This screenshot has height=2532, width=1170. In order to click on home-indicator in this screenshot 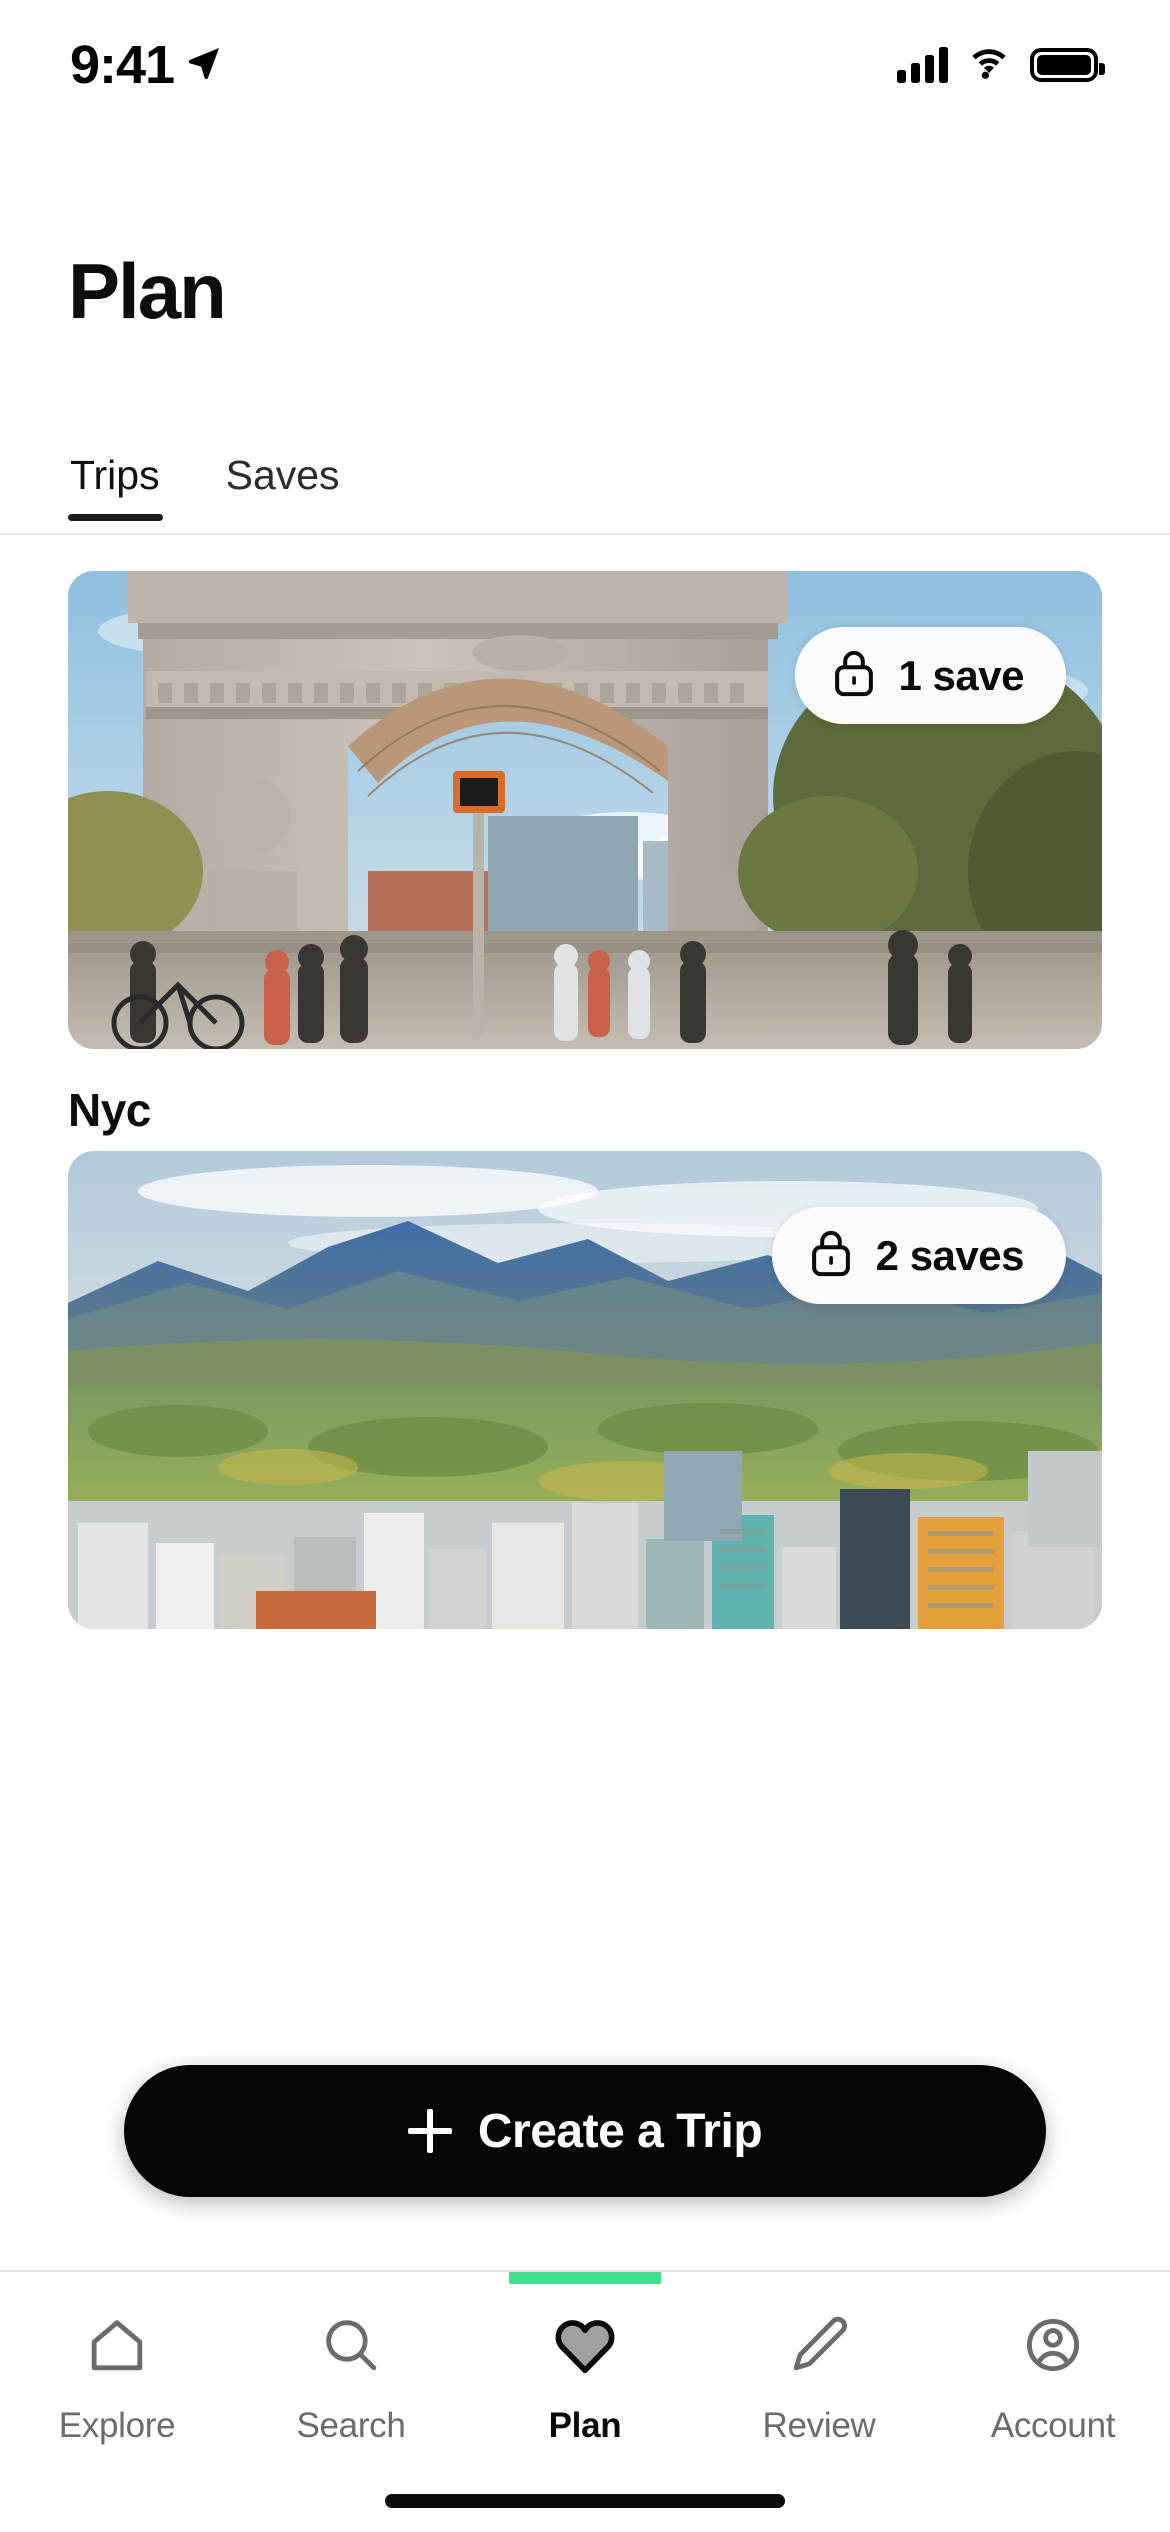, I will do `click(585, 2501)`.